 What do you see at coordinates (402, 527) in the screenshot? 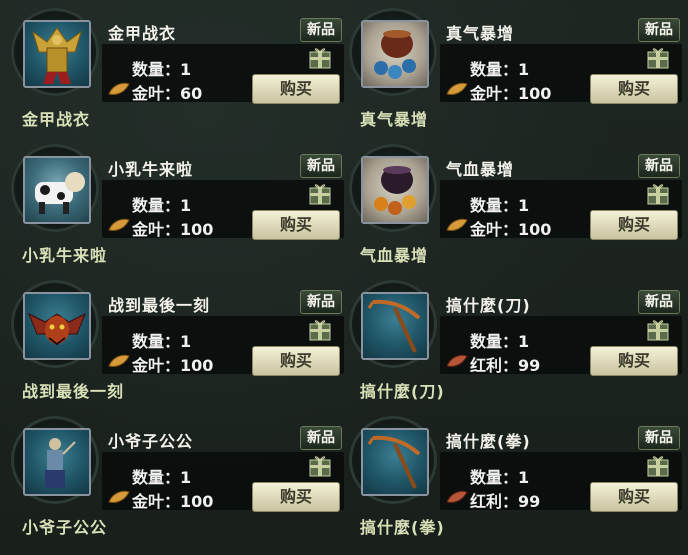
I see `item-caption: 搞什麼(拳)` at bounding box center [402, 527].